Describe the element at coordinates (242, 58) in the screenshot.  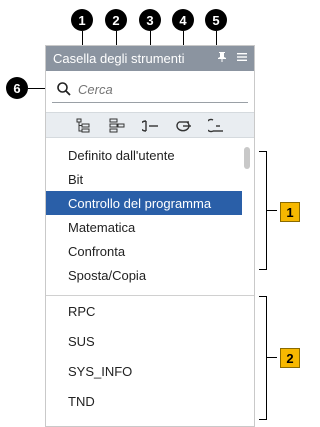
I see `menu-icon` at that location.